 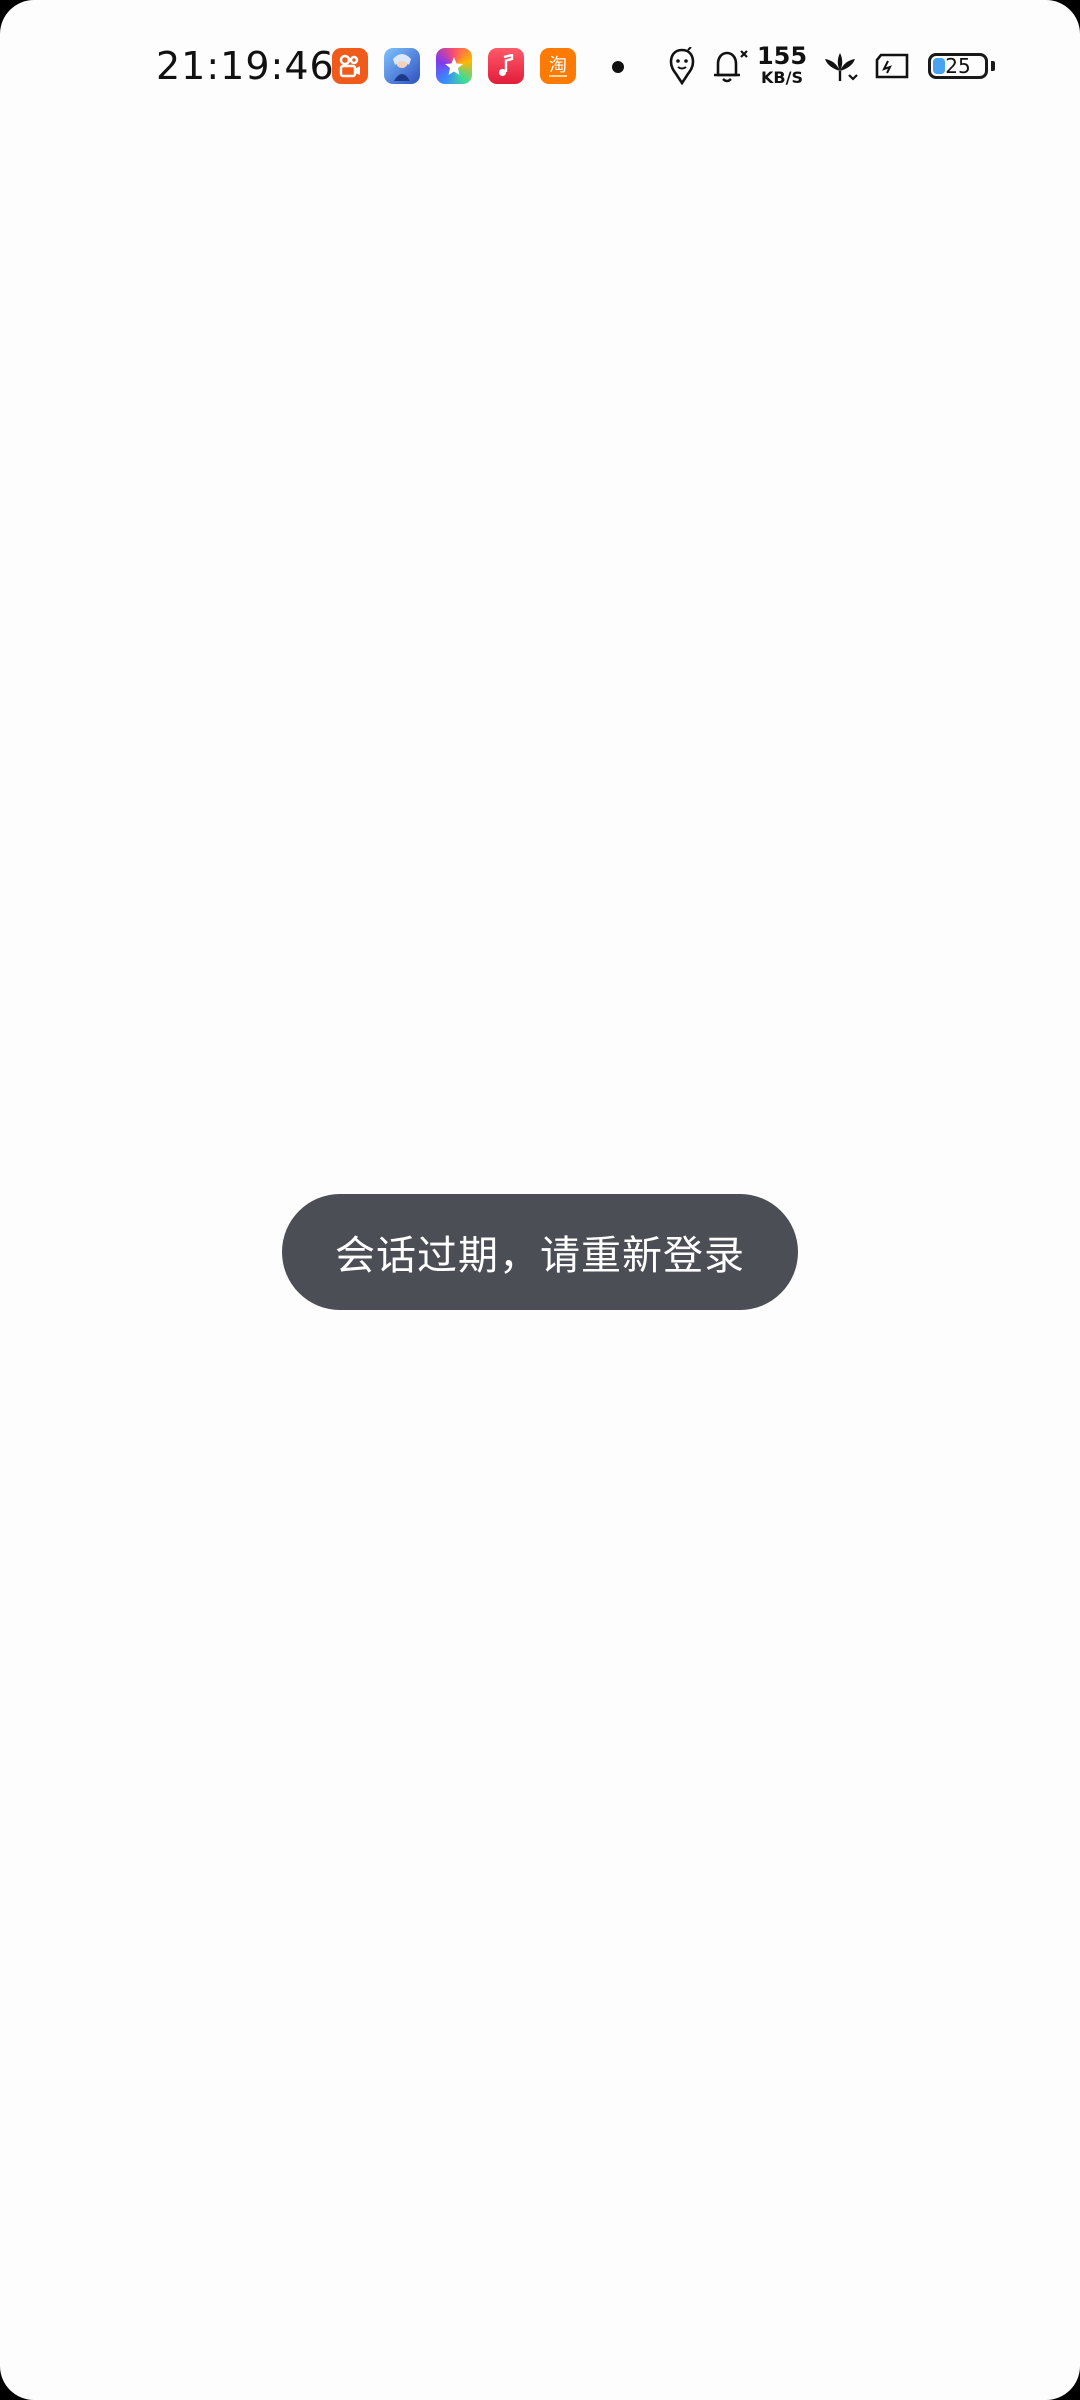 I want to click on assistant-icon, so click(x=682, y=66).